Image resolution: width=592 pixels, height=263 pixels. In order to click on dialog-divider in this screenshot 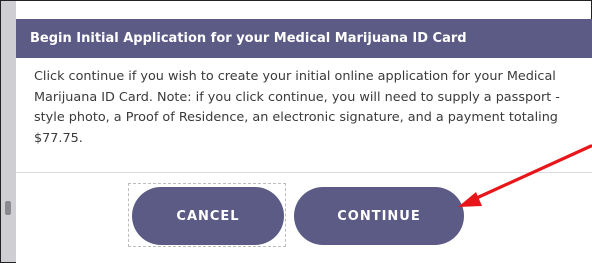, I will do `click(304, 172)`.